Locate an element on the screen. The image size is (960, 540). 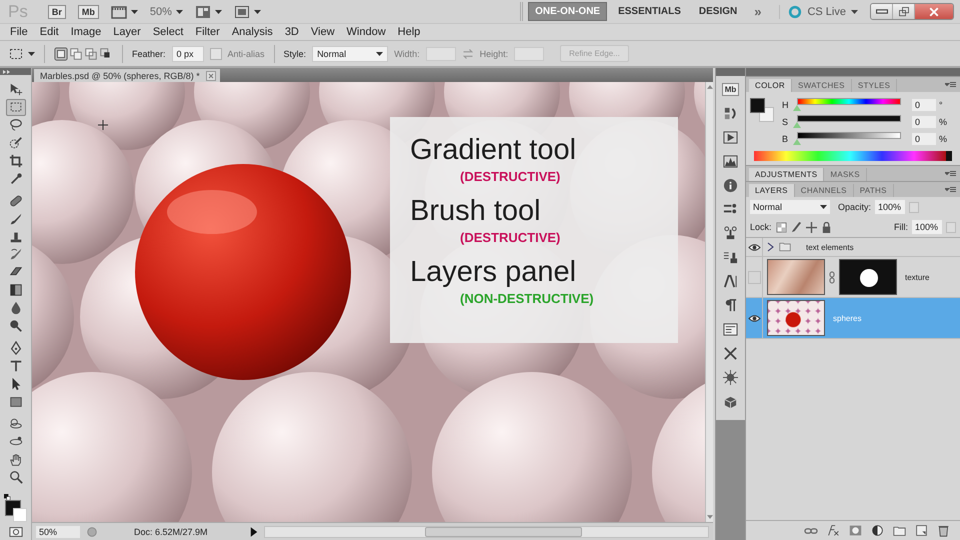
menu-item: Filter is located at coordinates (207, 32).